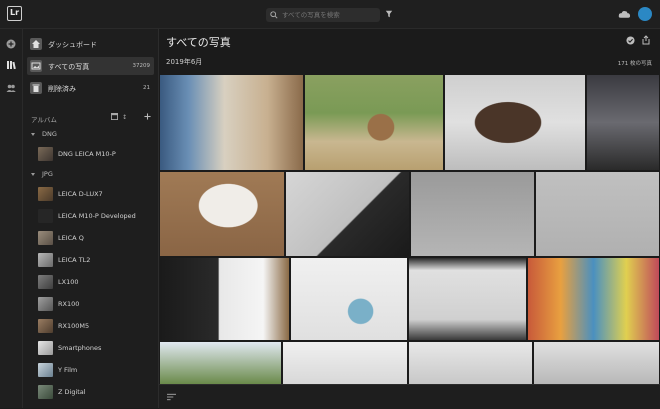  Describe the element at coordinates (96, 238) in the screenshot. I see `album-item: LEICA Q` at that location.